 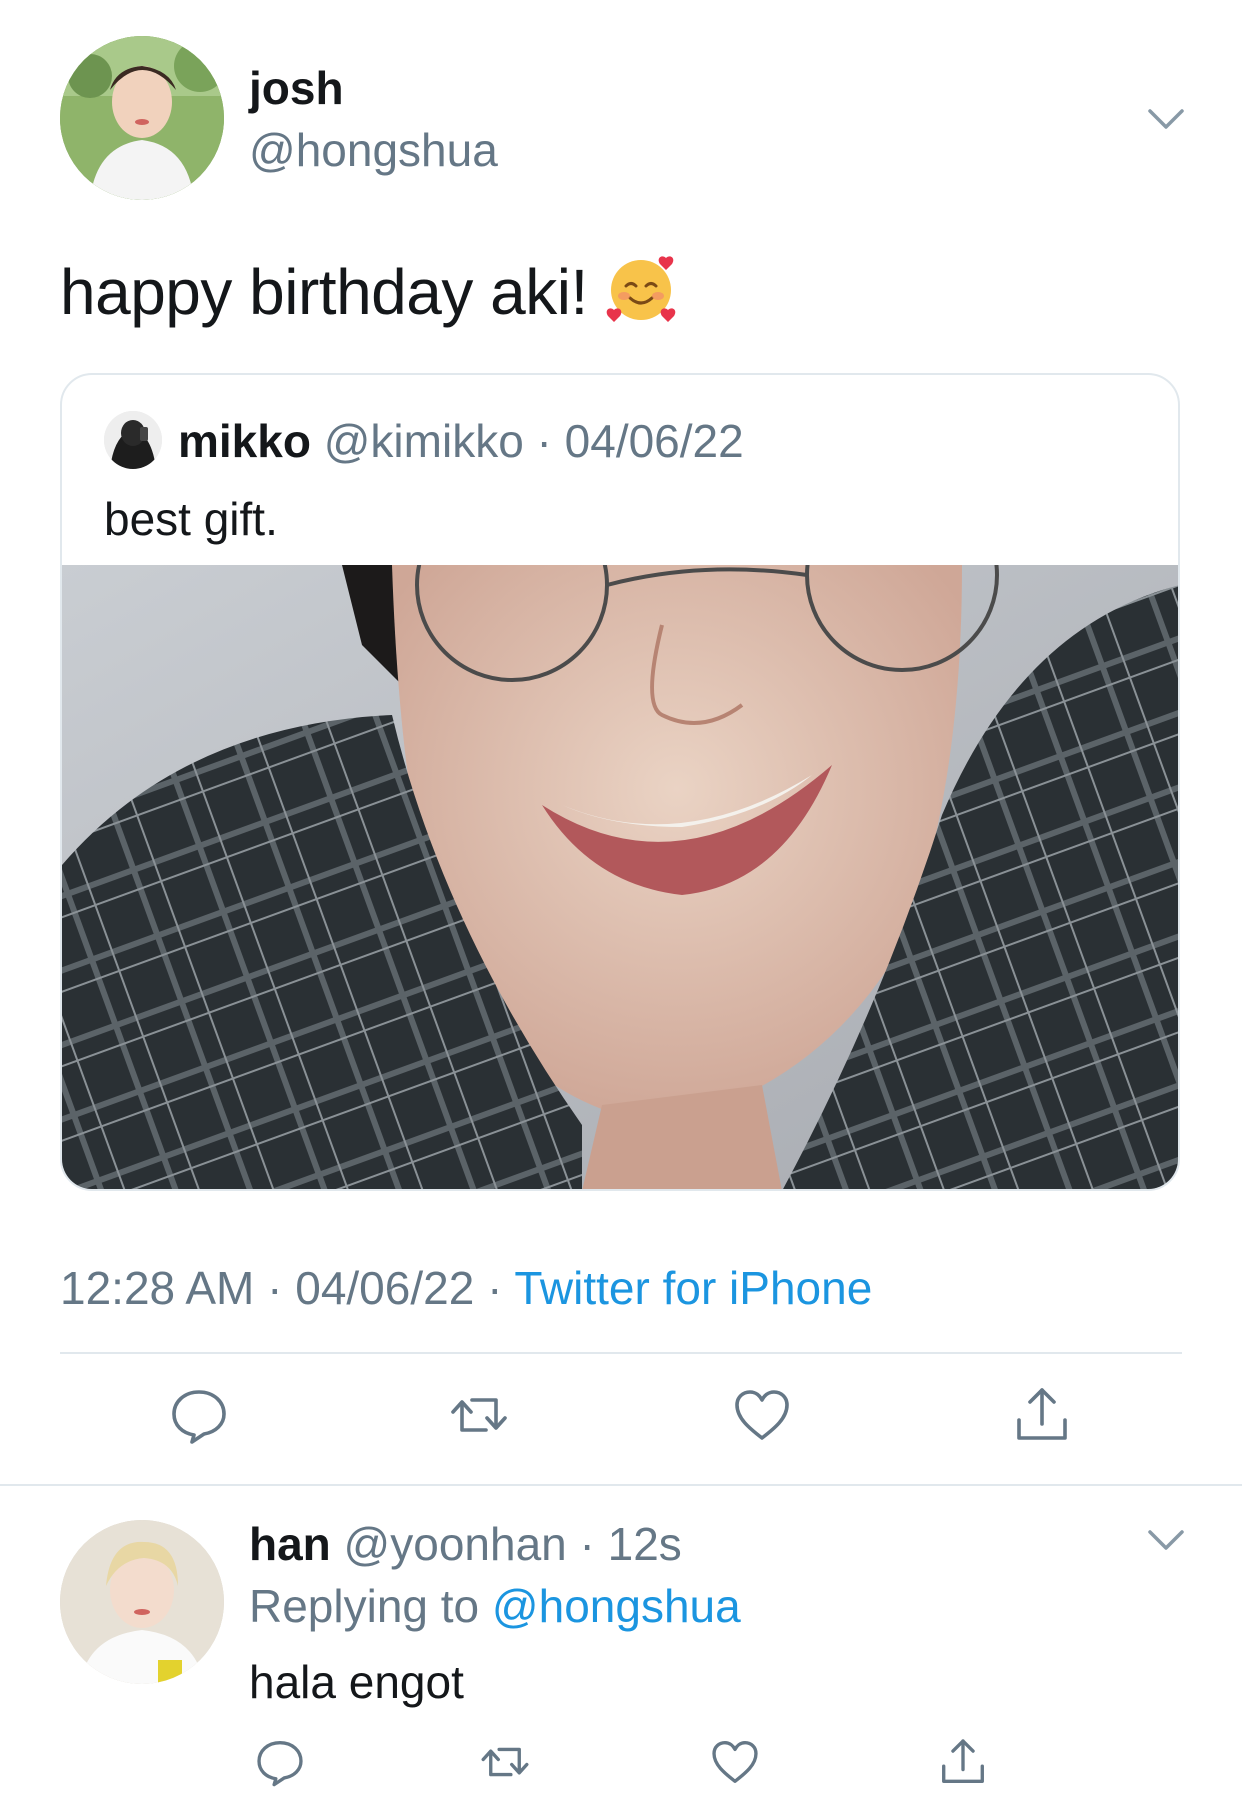 I want to click on reply-text: hala engot, so click(x=356, y=1682).